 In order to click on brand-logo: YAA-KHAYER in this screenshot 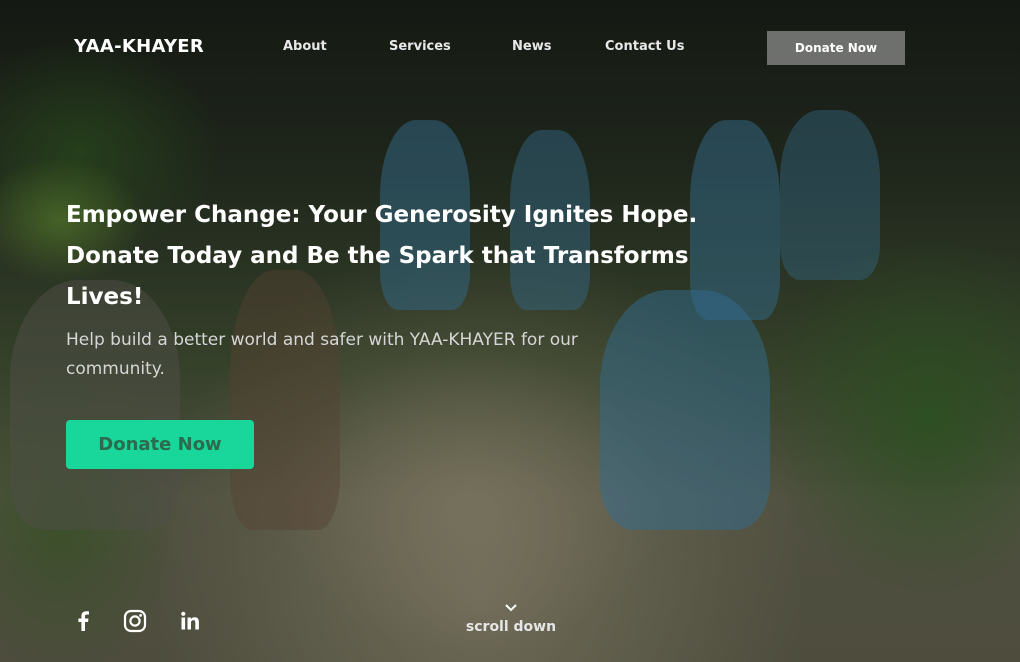, I will do `click(139, 46)`.